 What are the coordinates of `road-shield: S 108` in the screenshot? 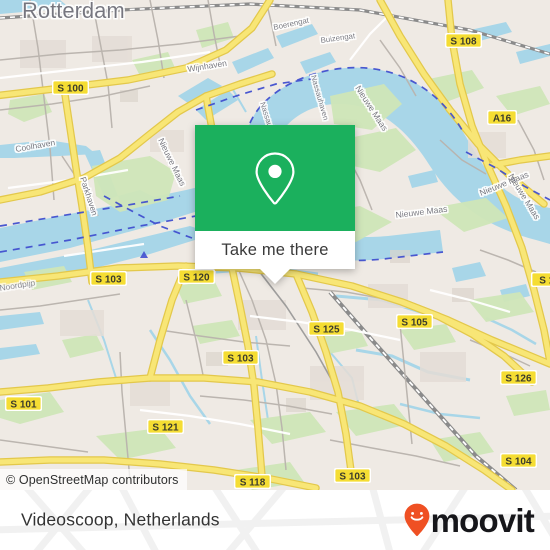 It's located at (463, 40).